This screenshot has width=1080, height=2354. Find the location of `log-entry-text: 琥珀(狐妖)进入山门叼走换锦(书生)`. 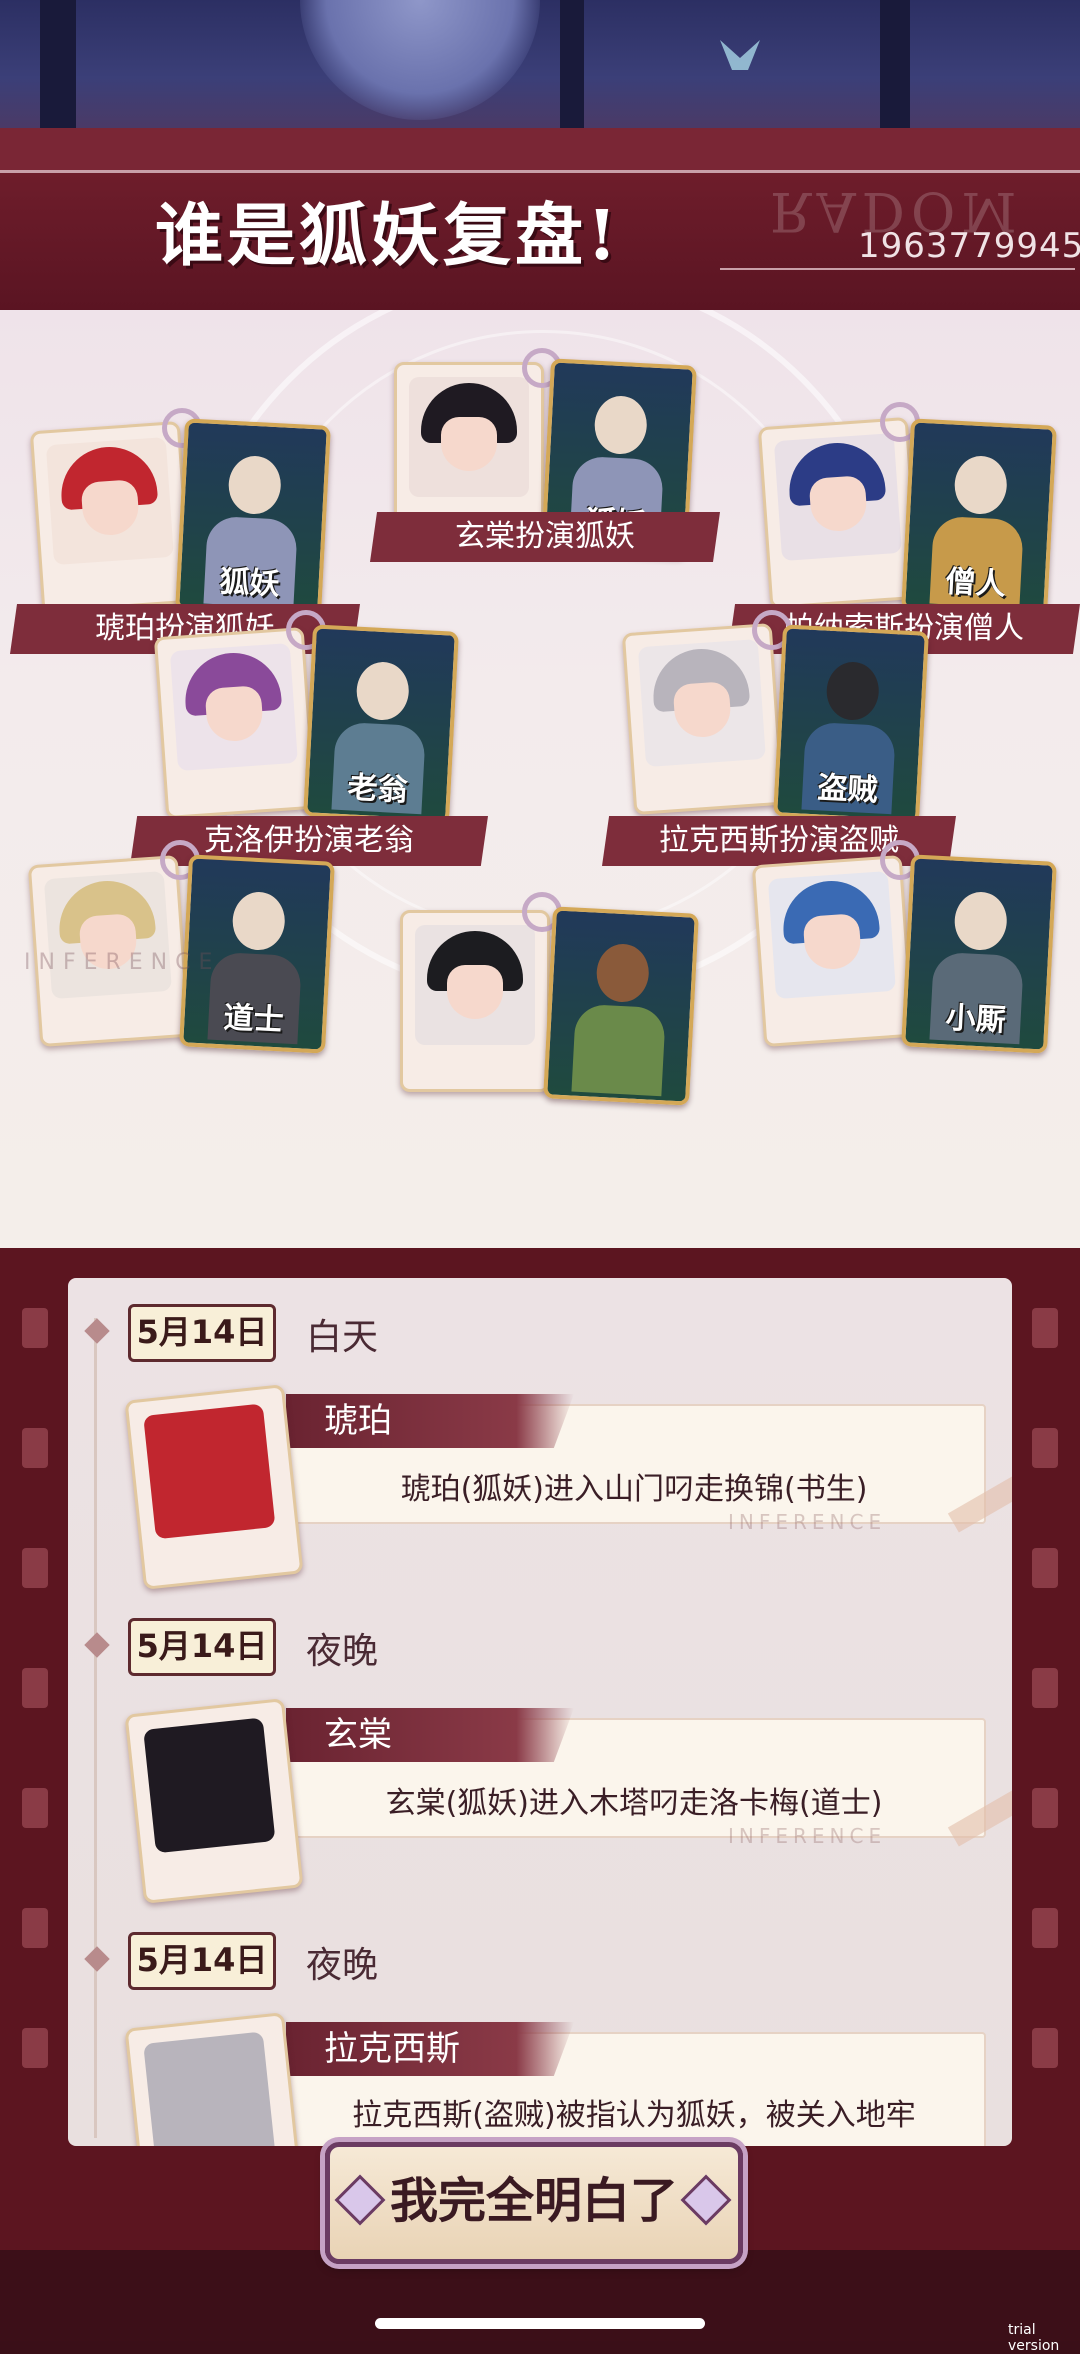

log-entry-text: 琥珀(狐妖)进入山门叼走换锦(书生) is located at coordinates (634, 1489).